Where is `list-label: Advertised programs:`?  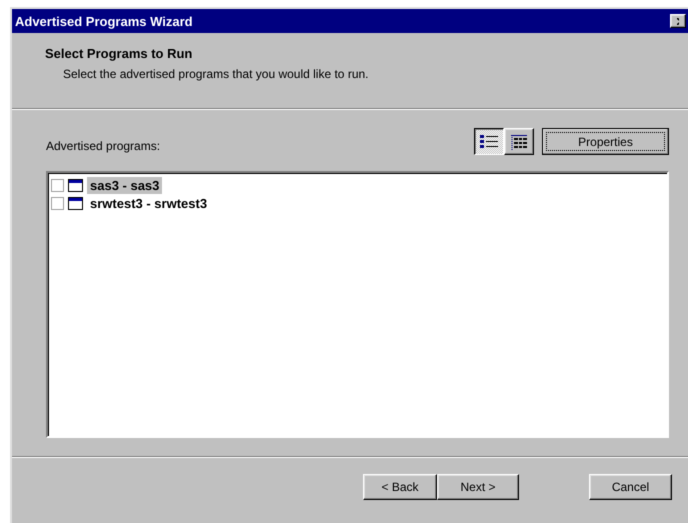
list-label: Advertised programs: is located at coordinates (104, 147).